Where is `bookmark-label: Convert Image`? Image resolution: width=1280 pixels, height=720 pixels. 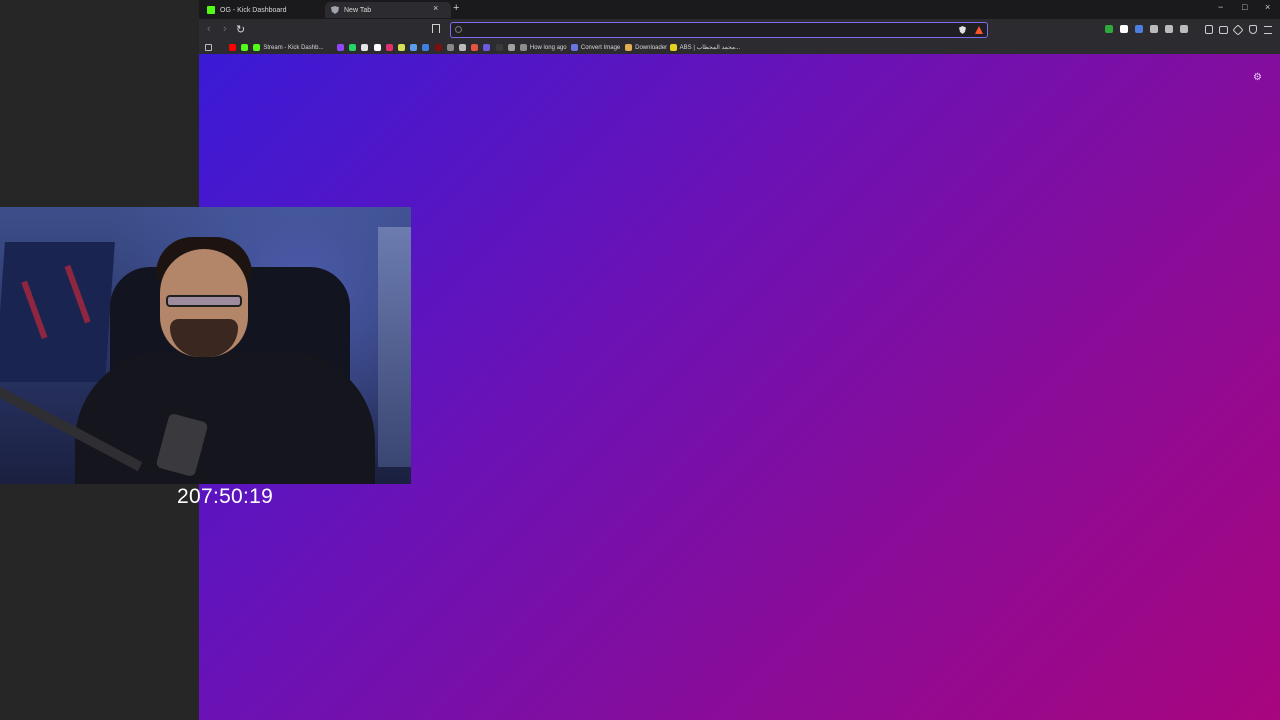 bookmark-label: Convert Image is located at coordinates (600, 47).